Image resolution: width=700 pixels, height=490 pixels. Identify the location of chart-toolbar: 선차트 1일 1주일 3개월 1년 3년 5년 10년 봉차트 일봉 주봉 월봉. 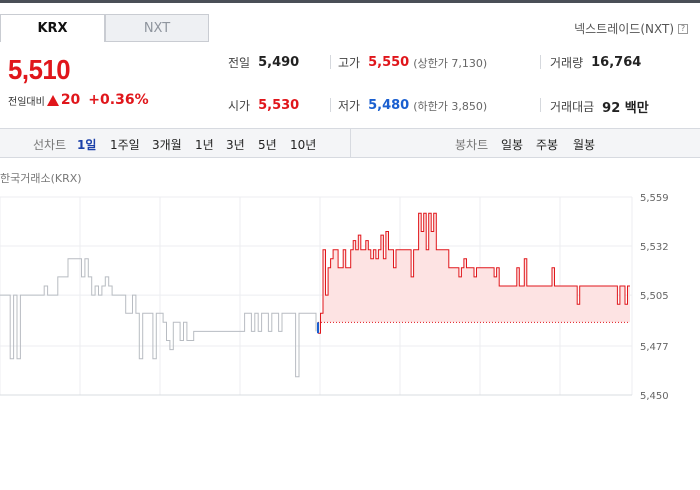
(350, 143).